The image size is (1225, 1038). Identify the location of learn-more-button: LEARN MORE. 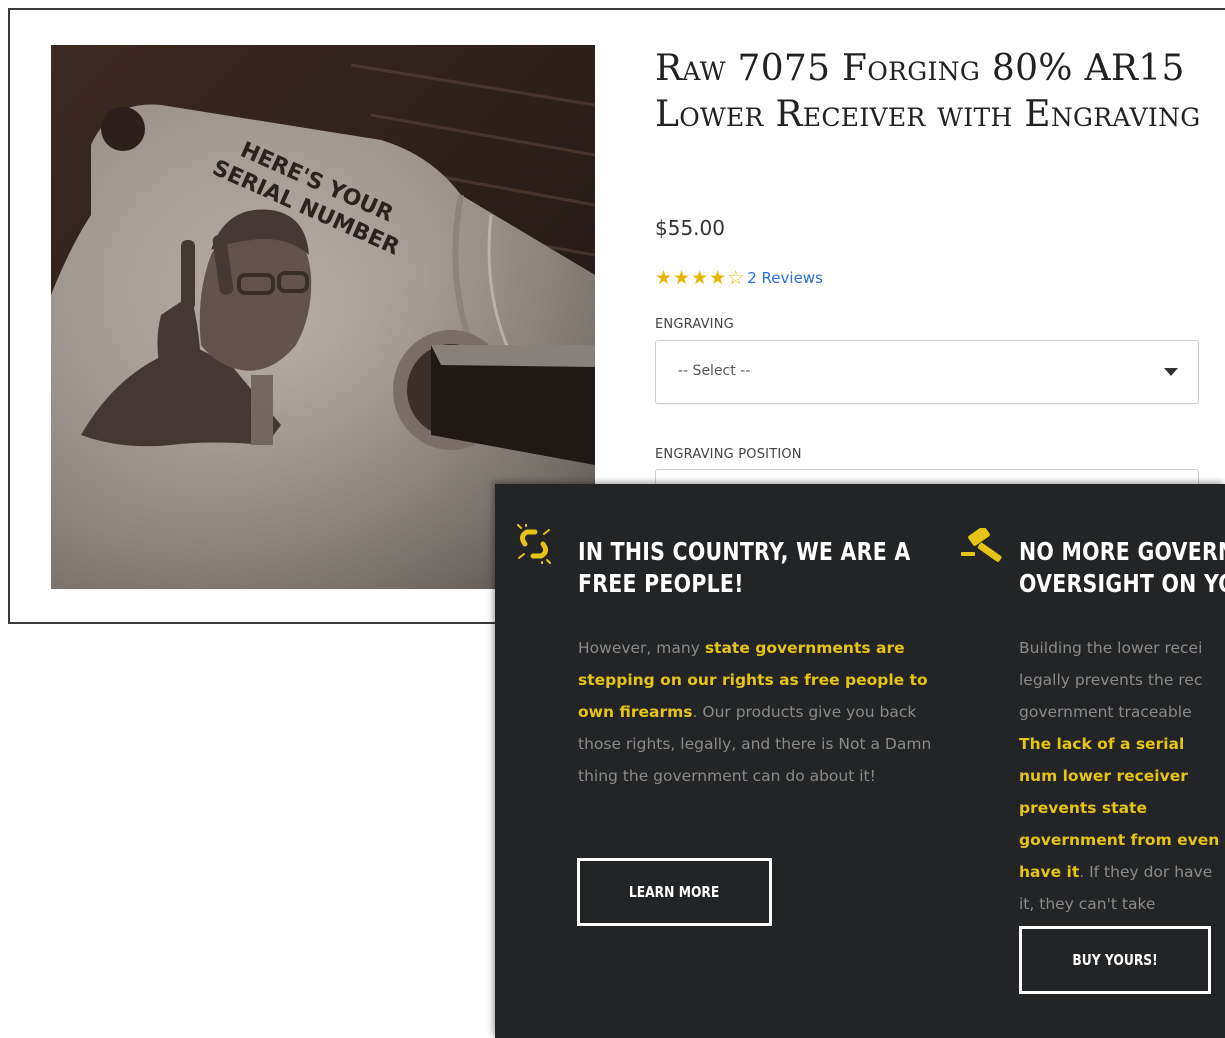
(674, 892).